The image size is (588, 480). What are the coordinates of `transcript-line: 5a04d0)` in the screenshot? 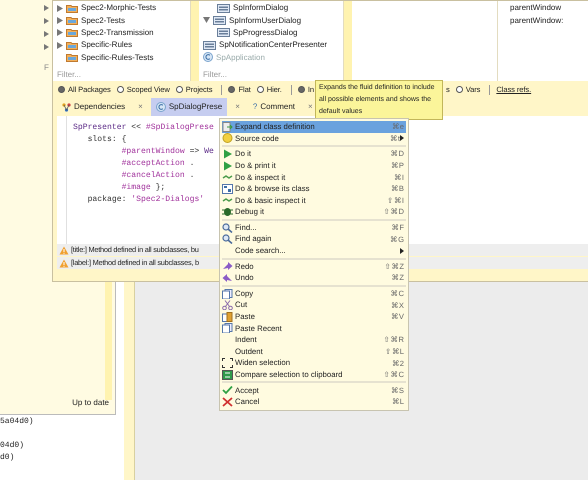 It's located at (17, 422).